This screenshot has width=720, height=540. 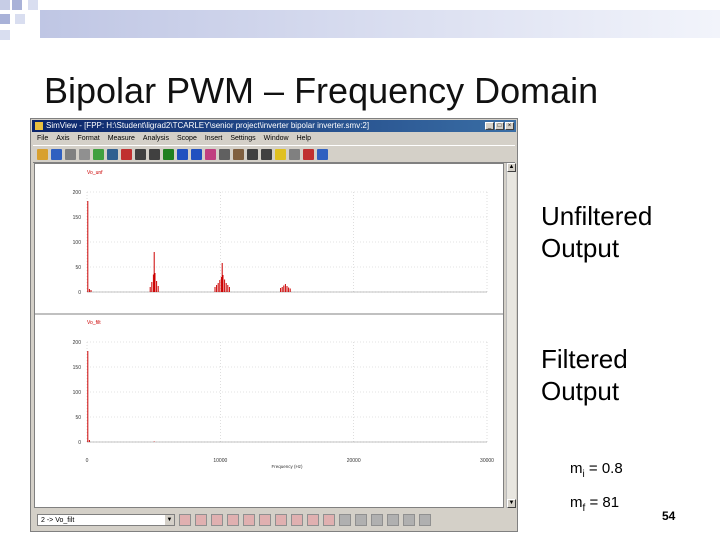 What do you see at coordinates (322, 154) in the screenshot?
I see `export-icon` at bounding box center [322, 154].